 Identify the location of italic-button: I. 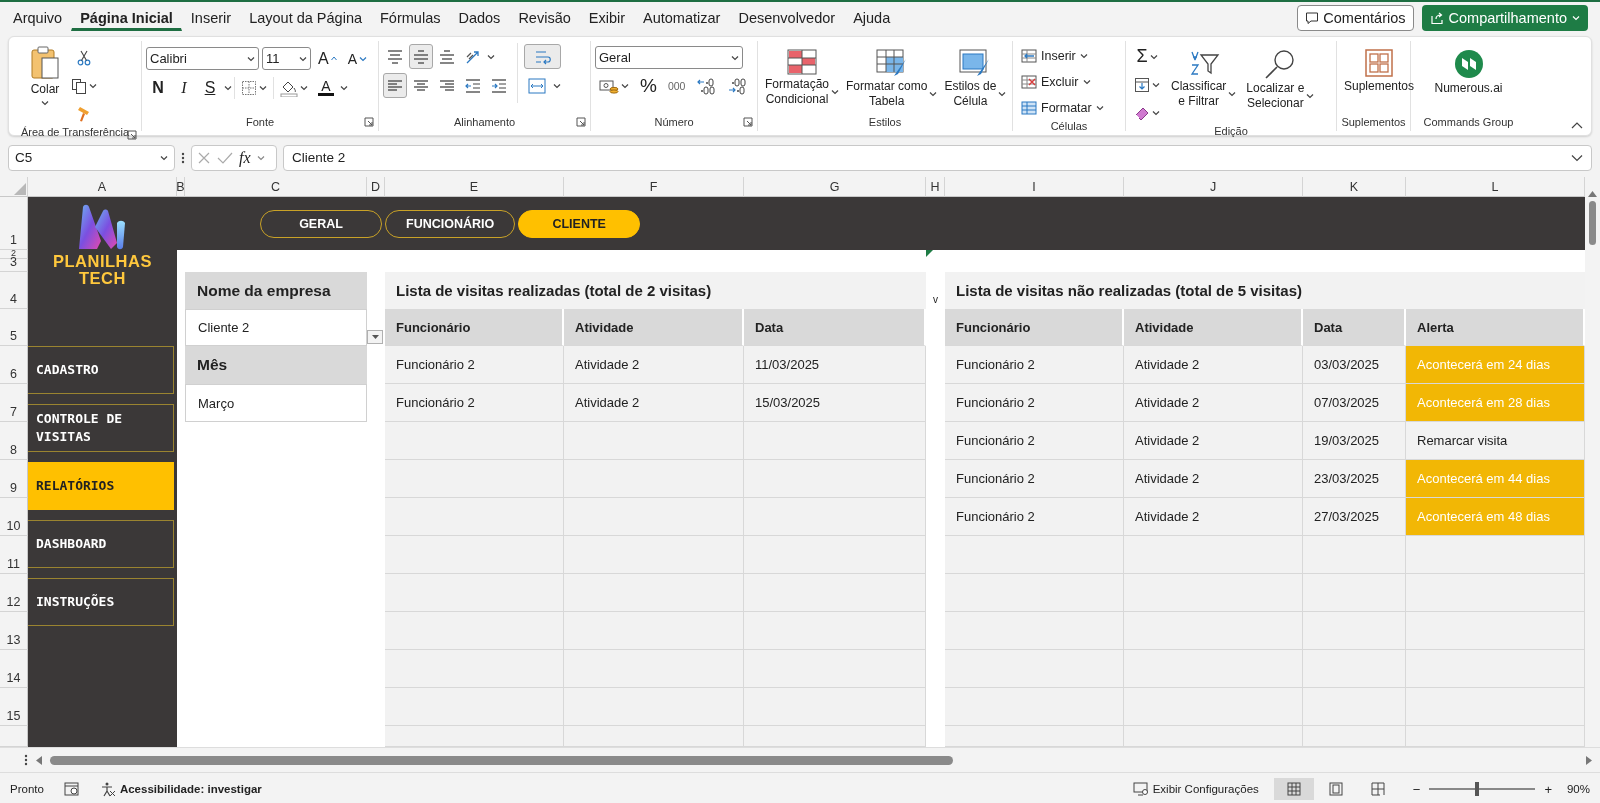
(184, 87).